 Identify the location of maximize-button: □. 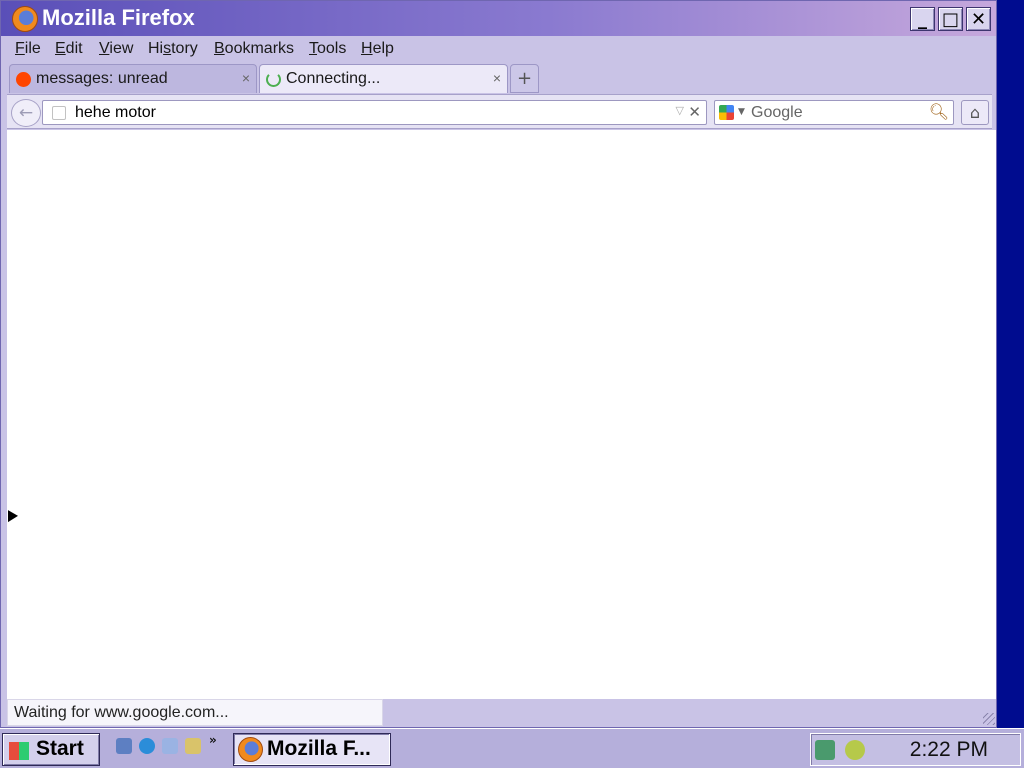
(950, 19).